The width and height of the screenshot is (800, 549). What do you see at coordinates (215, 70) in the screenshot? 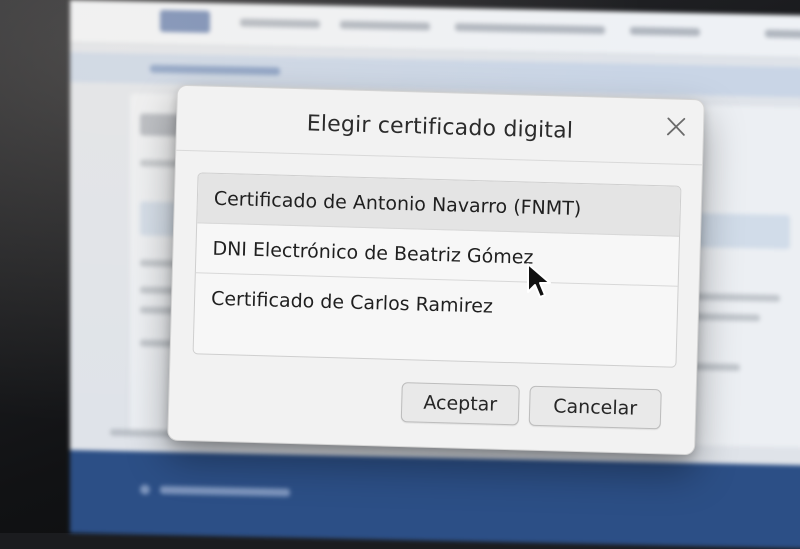
I see `background-breadcrumb` at bounding box center [215, 70].